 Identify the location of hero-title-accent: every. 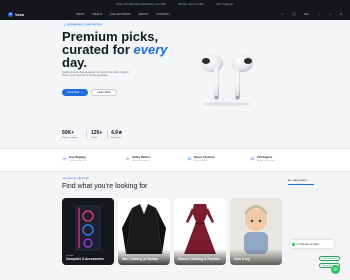
(150, 49).